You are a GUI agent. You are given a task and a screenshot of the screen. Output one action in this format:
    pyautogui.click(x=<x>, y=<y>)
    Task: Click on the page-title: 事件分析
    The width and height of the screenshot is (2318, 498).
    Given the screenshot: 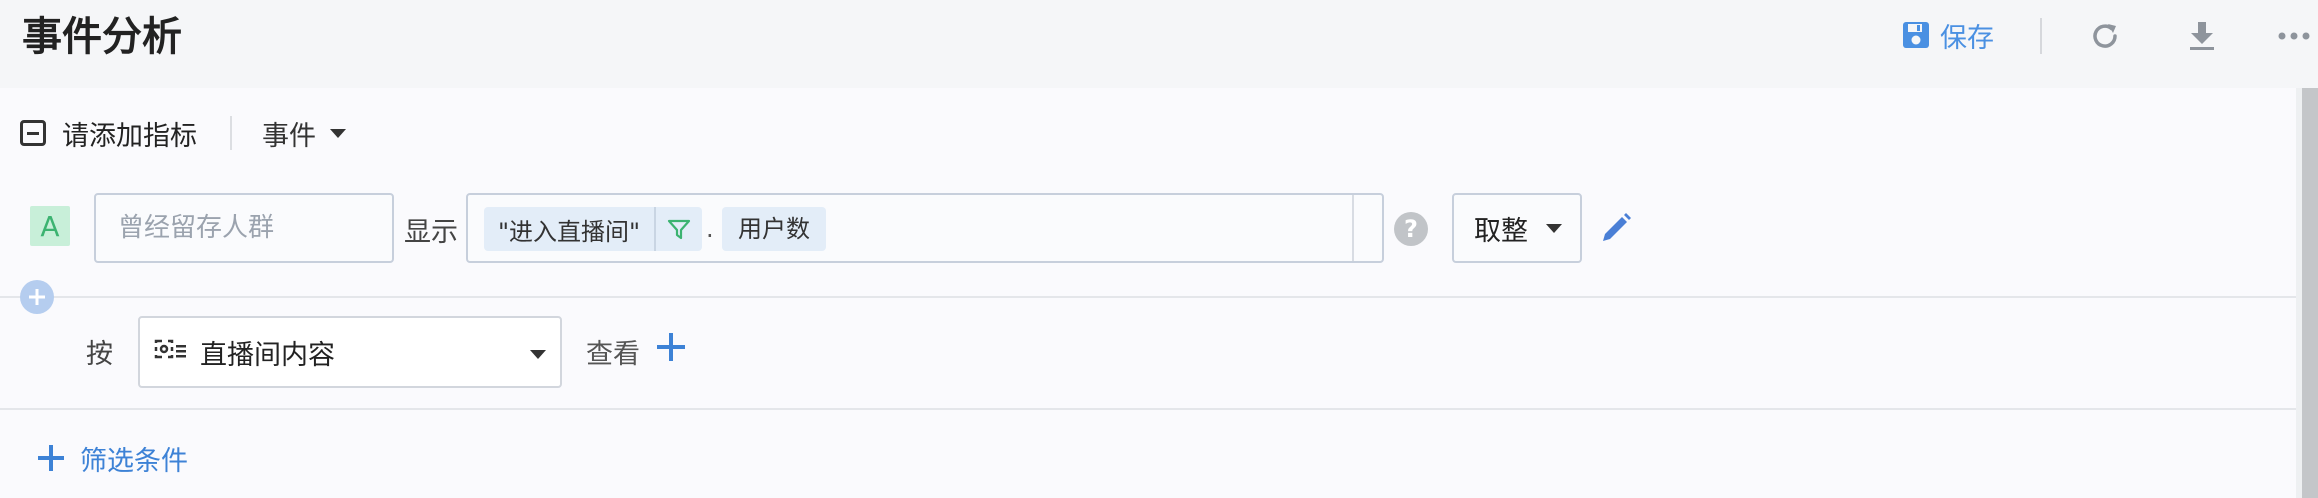 What is the action you would take?
    pyautogui.click(x=102, y=37)
    